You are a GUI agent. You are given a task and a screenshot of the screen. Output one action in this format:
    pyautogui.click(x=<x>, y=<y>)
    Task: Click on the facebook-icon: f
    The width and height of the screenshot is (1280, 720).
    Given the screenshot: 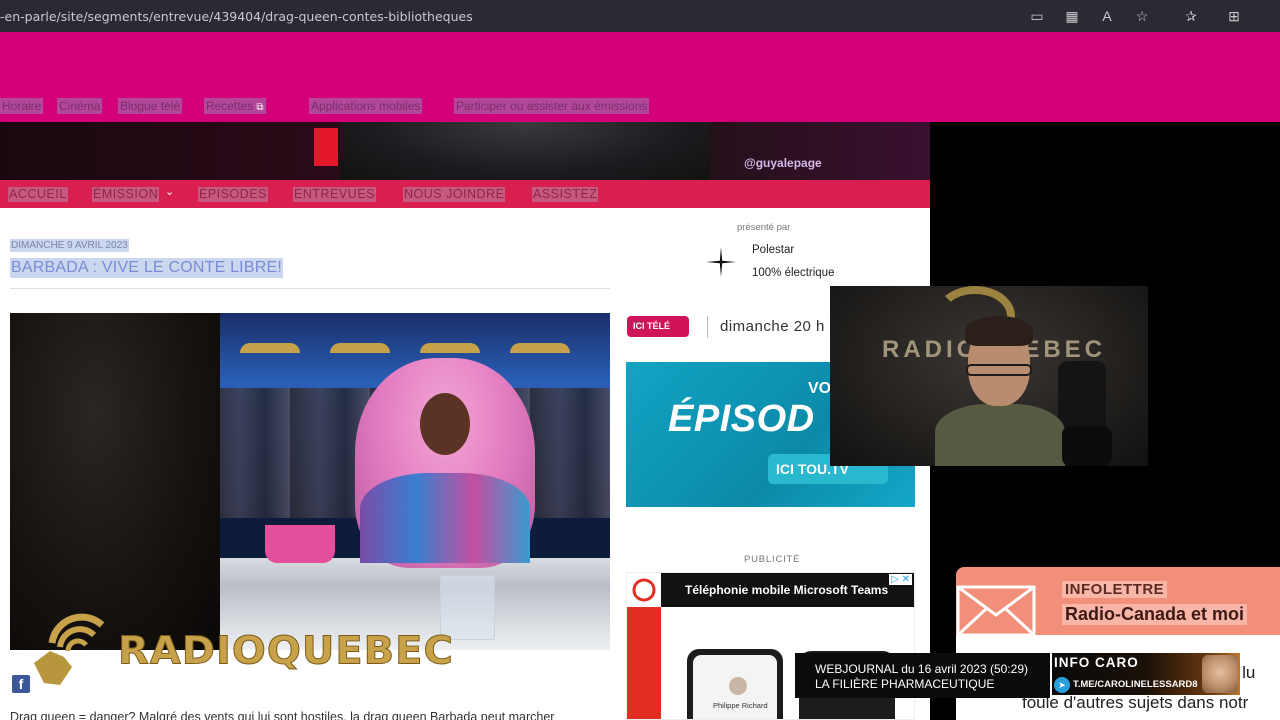 What is the action you would take?
    pyautogui.click(x=21, y=684)
    